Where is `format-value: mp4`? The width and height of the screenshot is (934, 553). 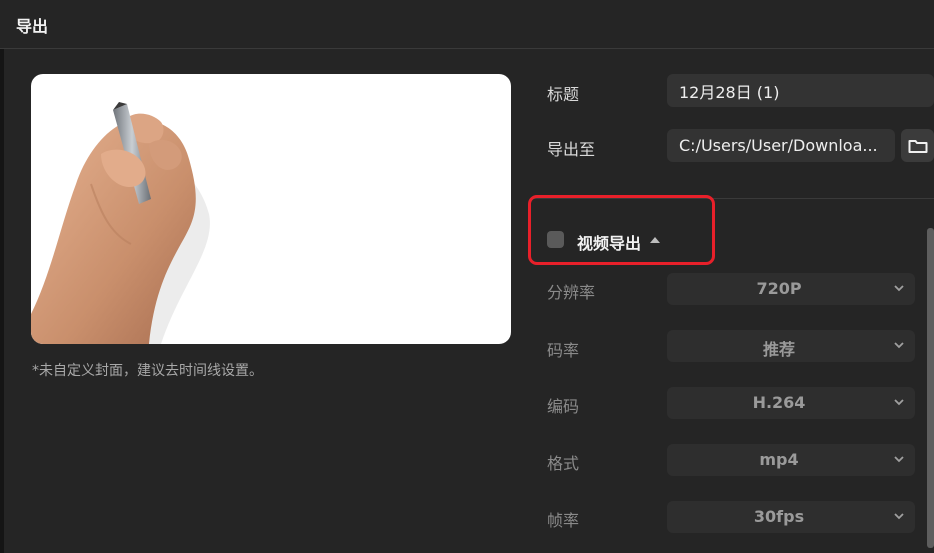 format-value: mp4 is located at coordinates (779, 459).